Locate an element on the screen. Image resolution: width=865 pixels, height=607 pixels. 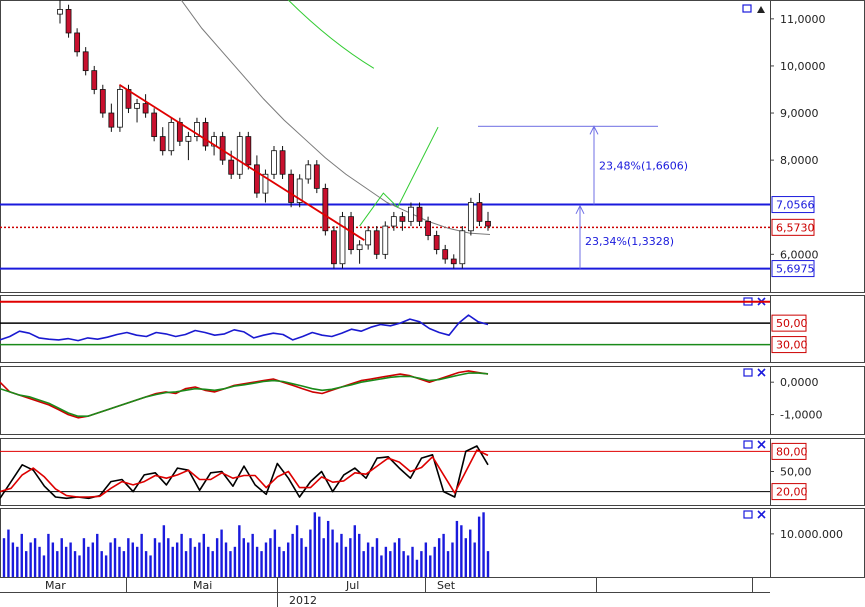
moving-average-line is located at coordinates (335, 118).